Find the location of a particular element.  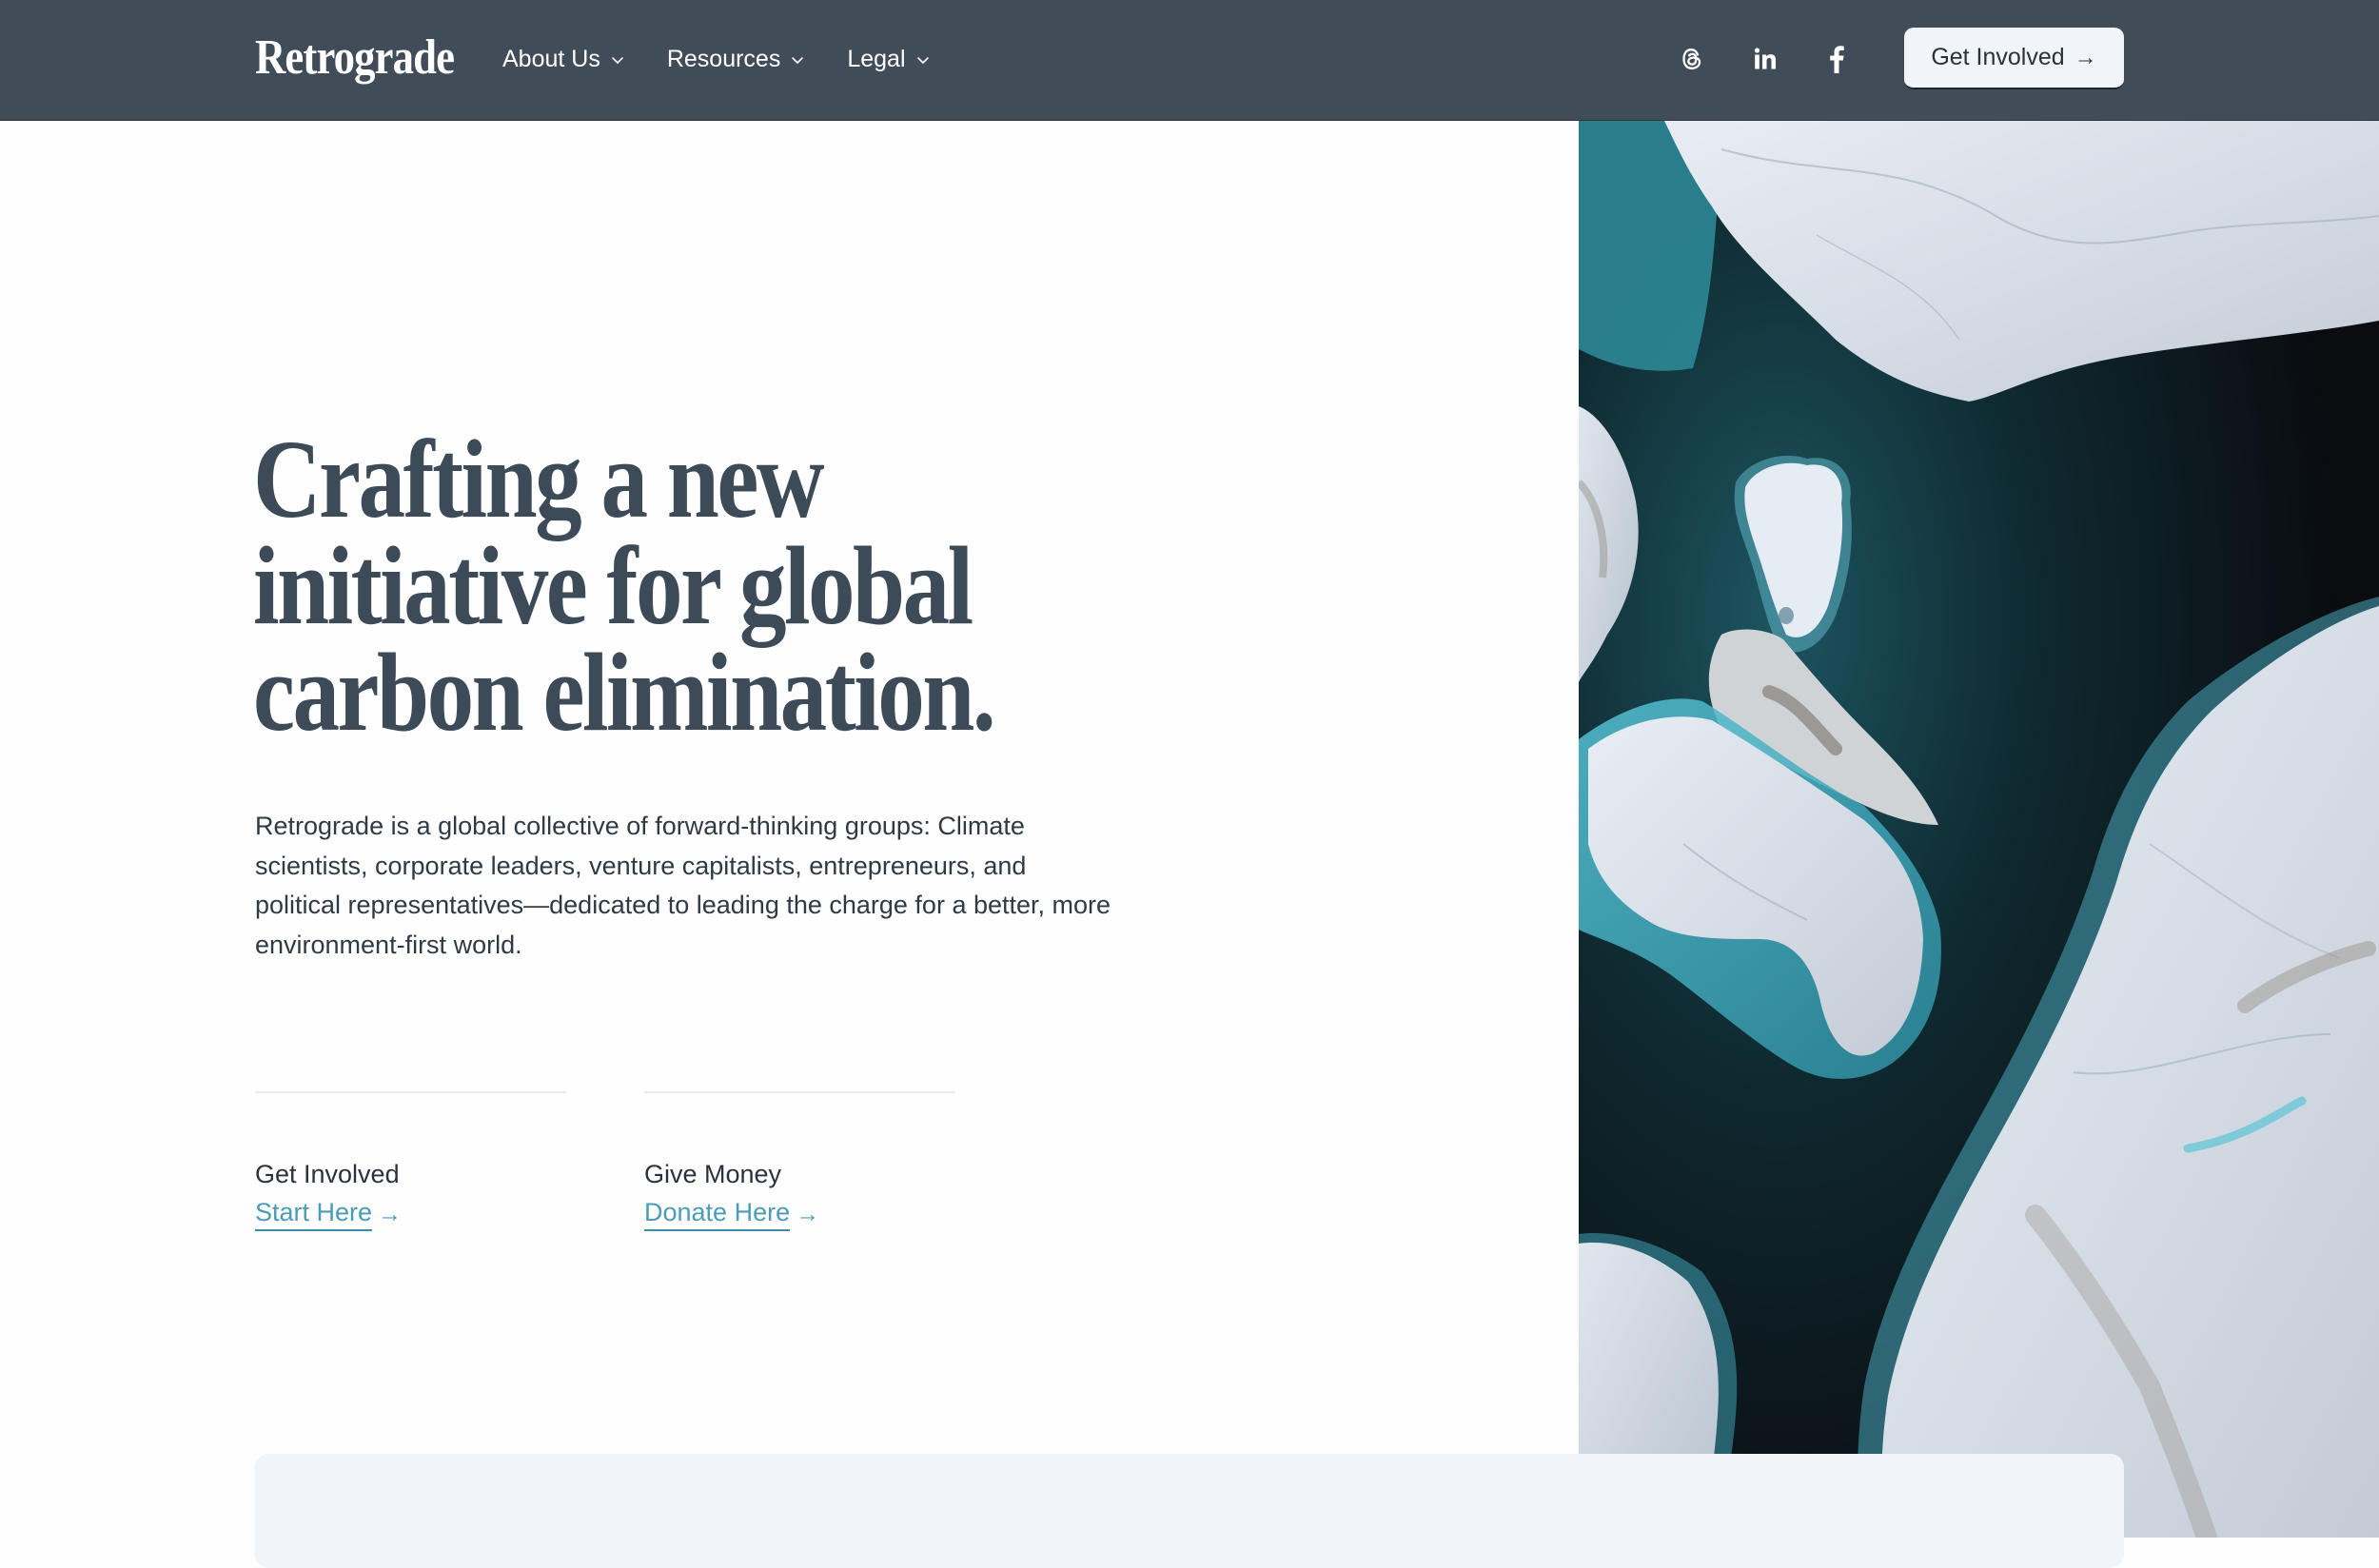

donate-here-link: Donate Here → is located at coordinates (731, 1213).